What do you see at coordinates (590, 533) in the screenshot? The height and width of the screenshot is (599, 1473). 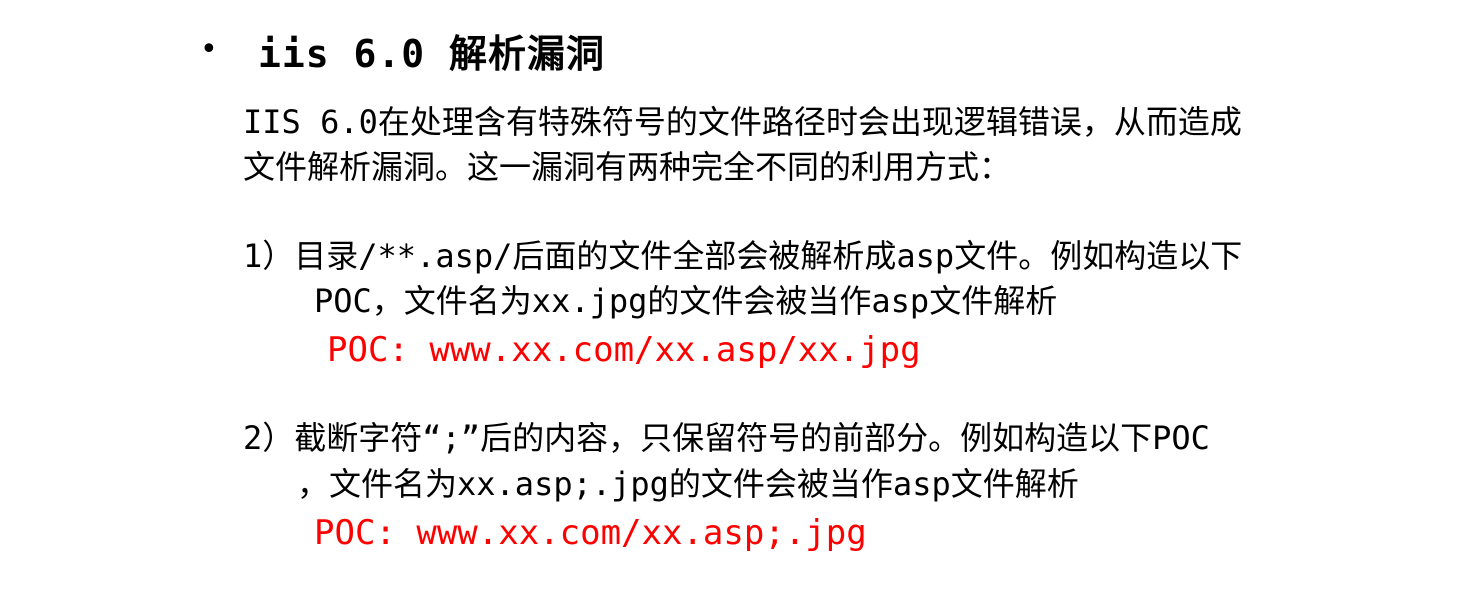 I see `method-2-poc: POC: www.xx.com/xx.asp;.jpg` at bounding box center [590, 533].